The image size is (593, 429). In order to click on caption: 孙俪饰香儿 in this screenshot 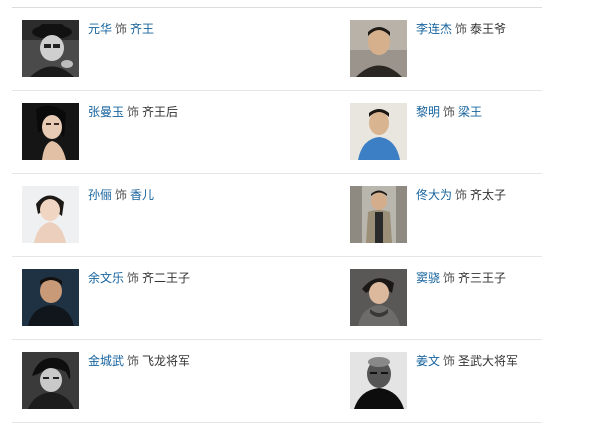, I will do `click(121, 195)`.